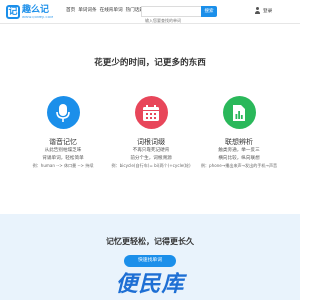 The image size is (320, 300). What do you see at coordinates (151, 166) in the screenshot?
I see `feature-example: 例：bicycle(自行车)= bi(两个)+cycle(轮)` at bounding box center [151, 166].